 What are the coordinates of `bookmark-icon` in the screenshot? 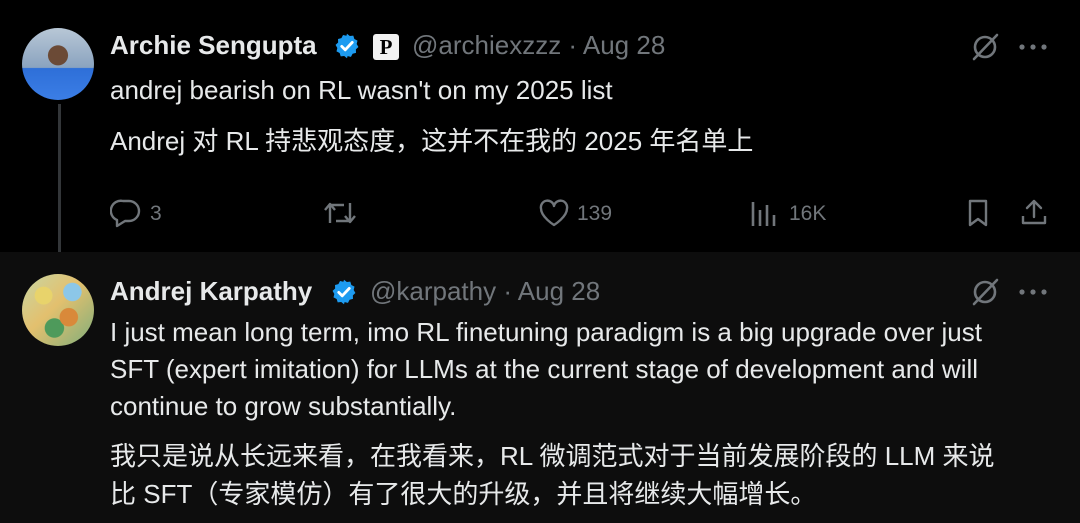 It's located at (978, 213).